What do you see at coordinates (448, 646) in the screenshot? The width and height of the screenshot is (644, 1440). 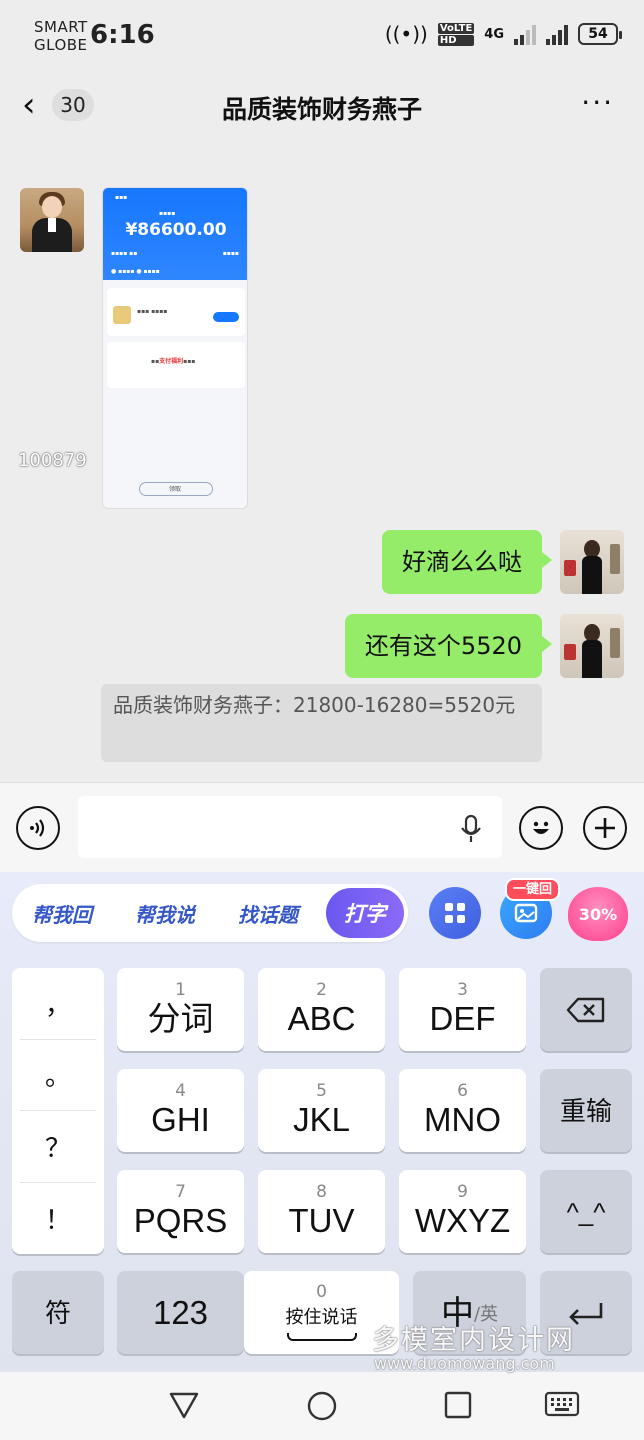 I see `outgoing-message: 还有这个5520` at bounding box center [448, 646].